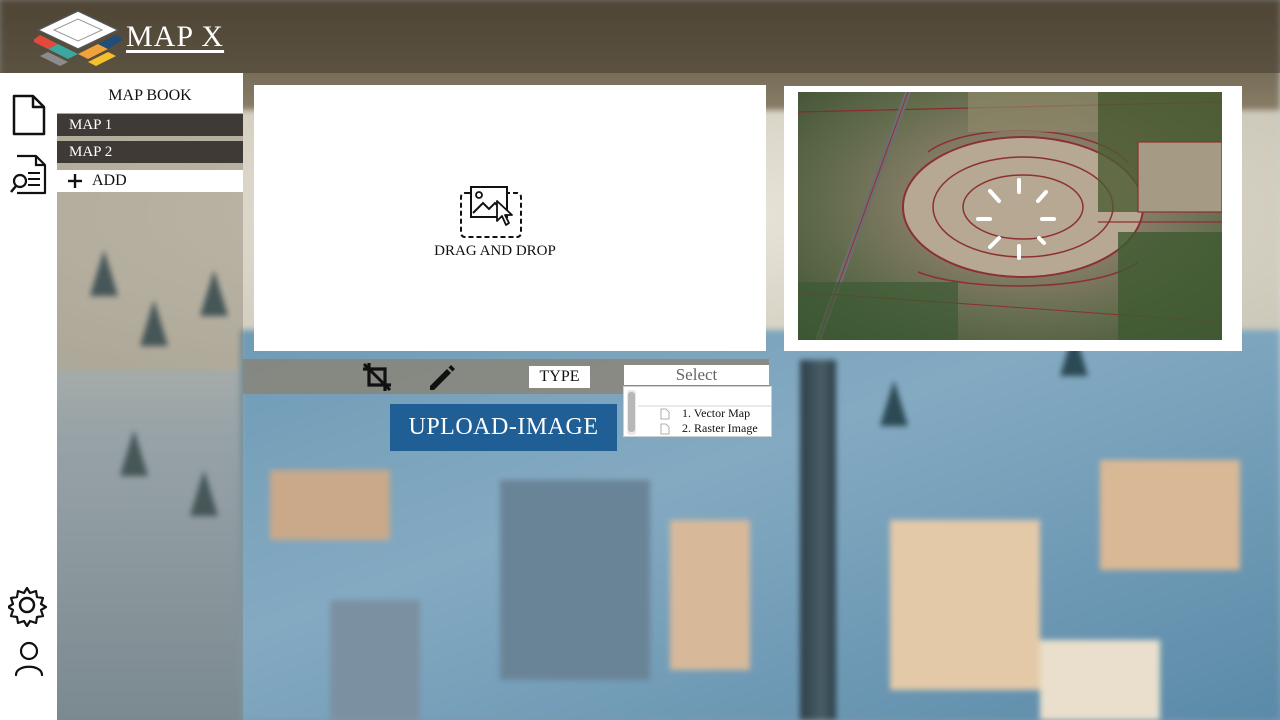 The image size is (1280, 720). I want to click on loading-spinner-icon, so click(1016, 219).